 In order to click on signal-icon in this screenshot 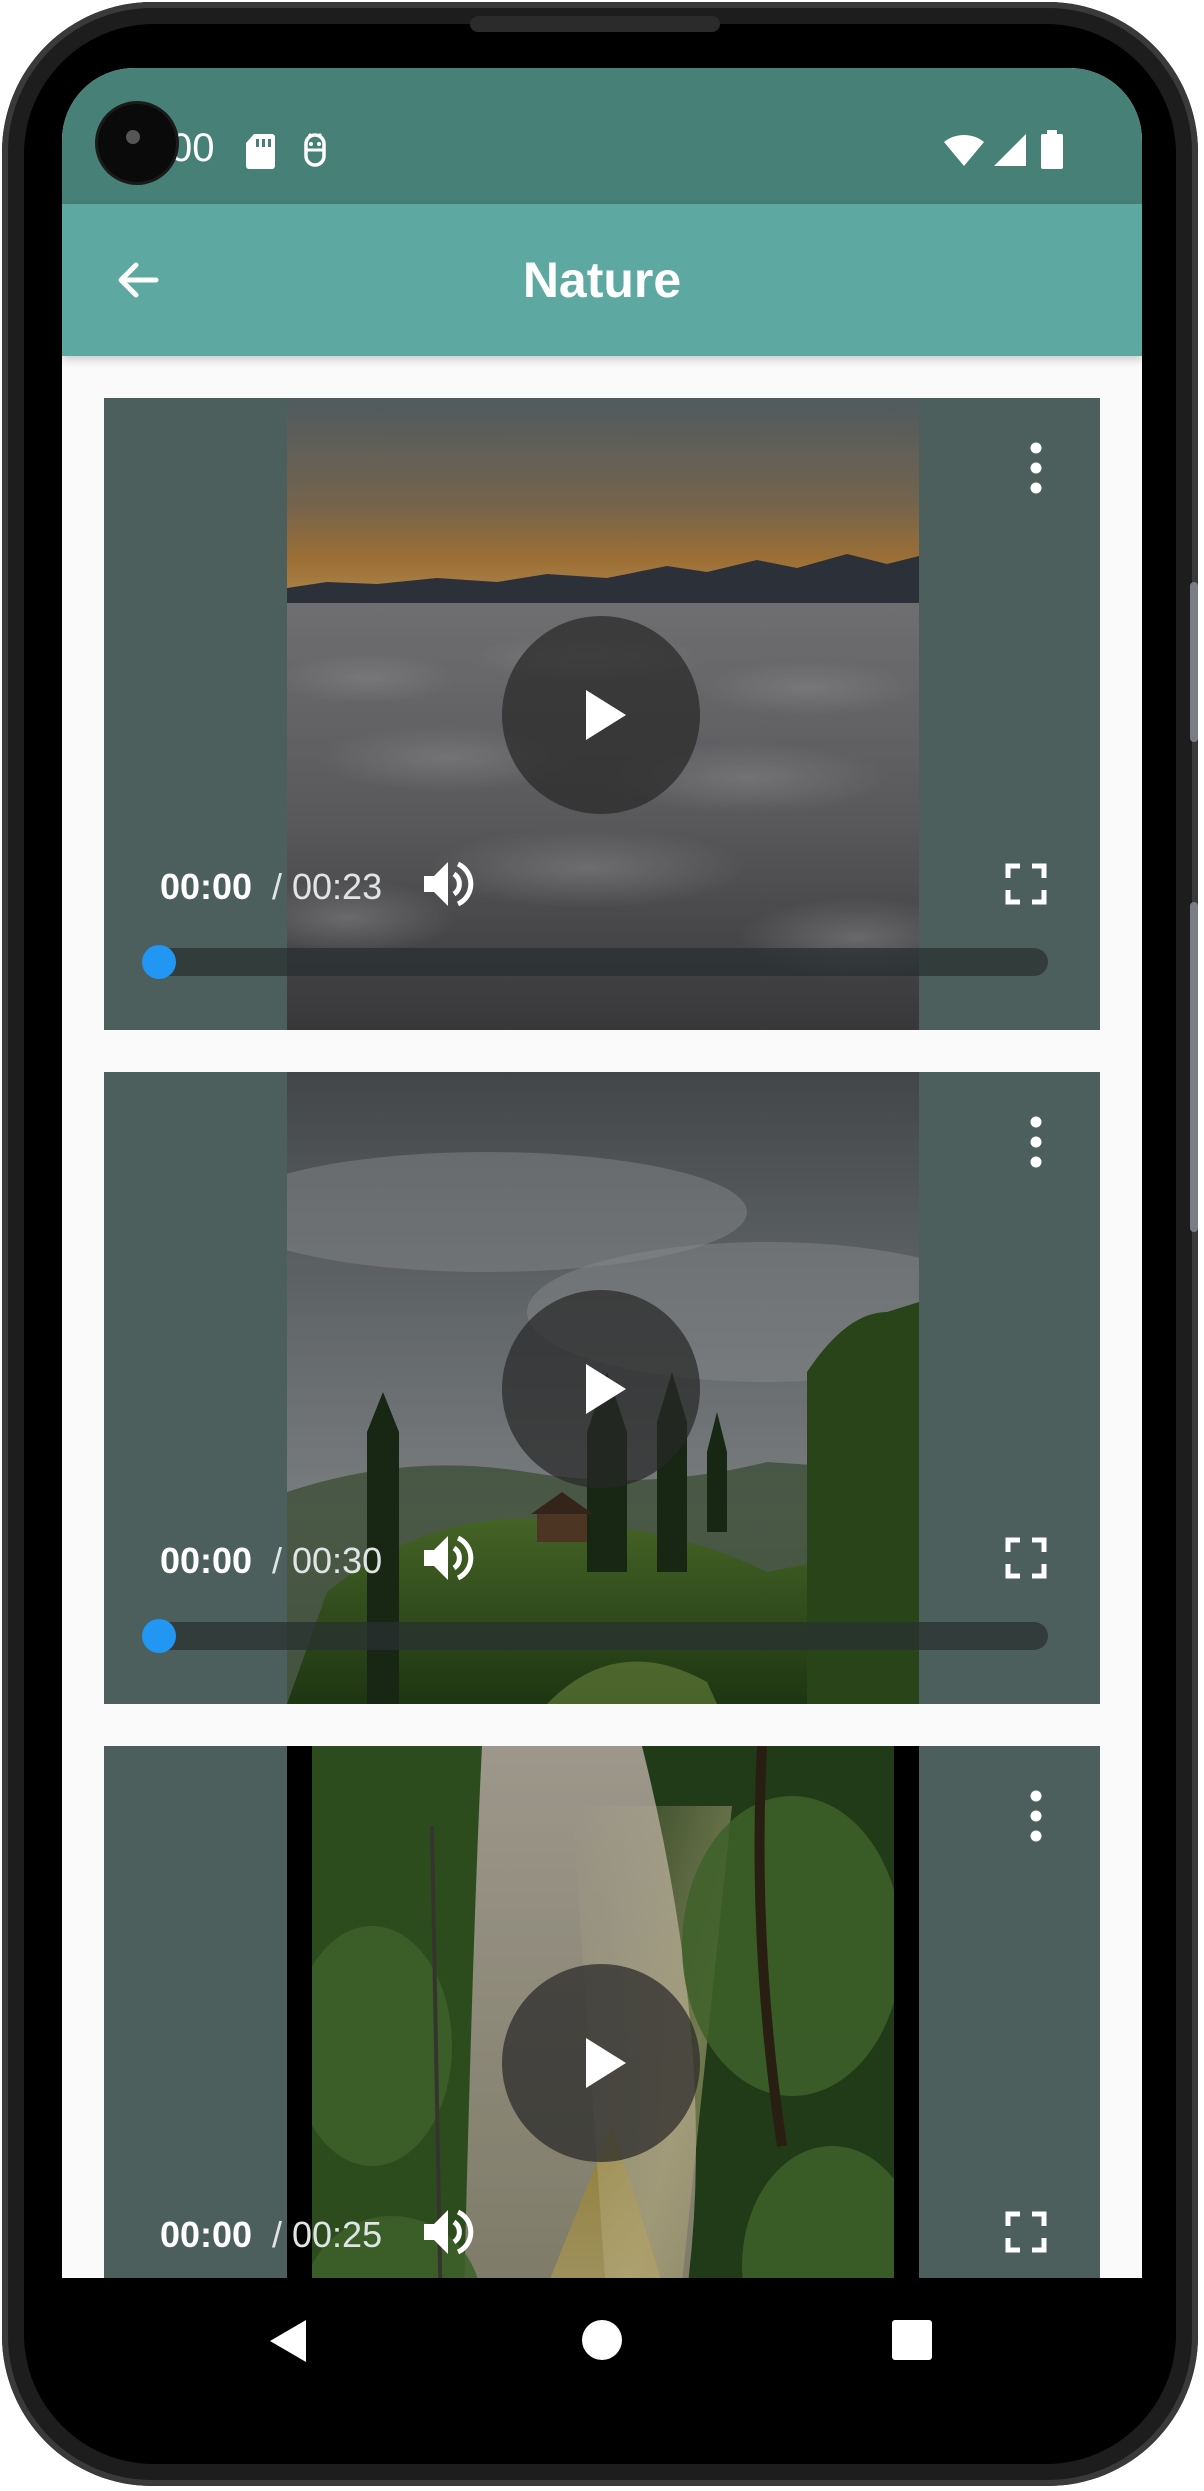, I will do `click(1010, 150)`.